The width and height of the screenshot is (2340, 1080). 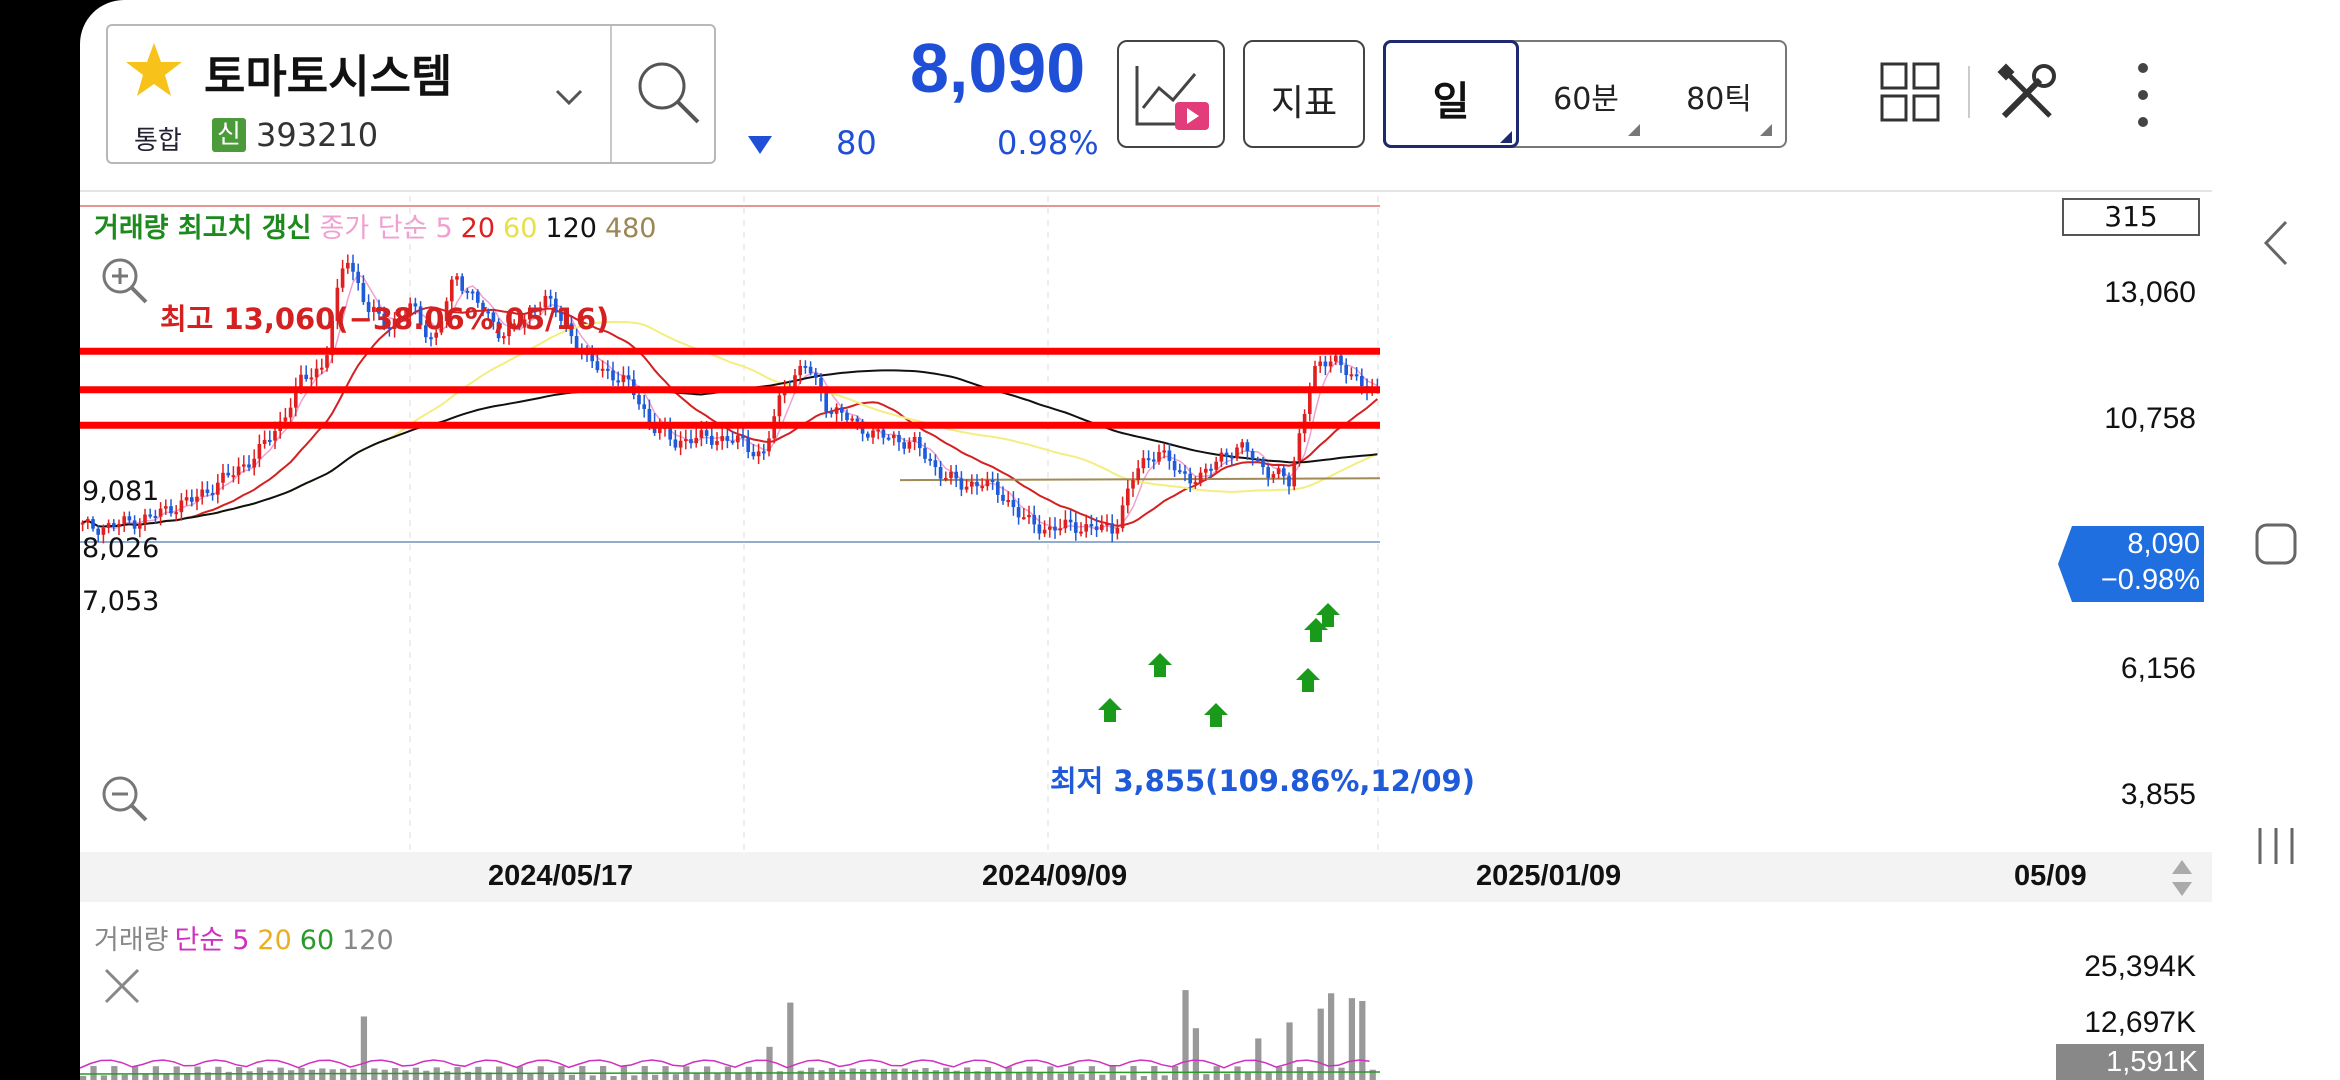 What do you see at coordinates (569, 97) in the screenshot?
I see `chevron-down-icon` at bounding box center [569, 97].